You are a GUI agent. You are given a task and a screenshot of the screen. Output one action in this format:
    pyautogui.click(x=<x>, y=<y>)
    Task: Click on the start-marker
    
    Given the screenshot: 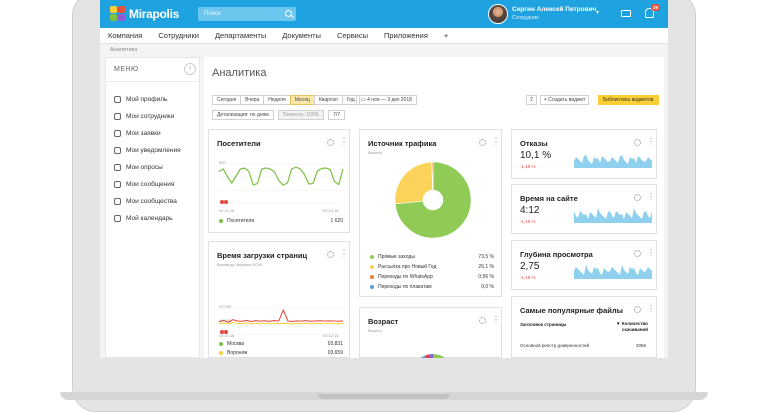 What is the action you would take?
    pyautogui.click(x=226, y=202)
    